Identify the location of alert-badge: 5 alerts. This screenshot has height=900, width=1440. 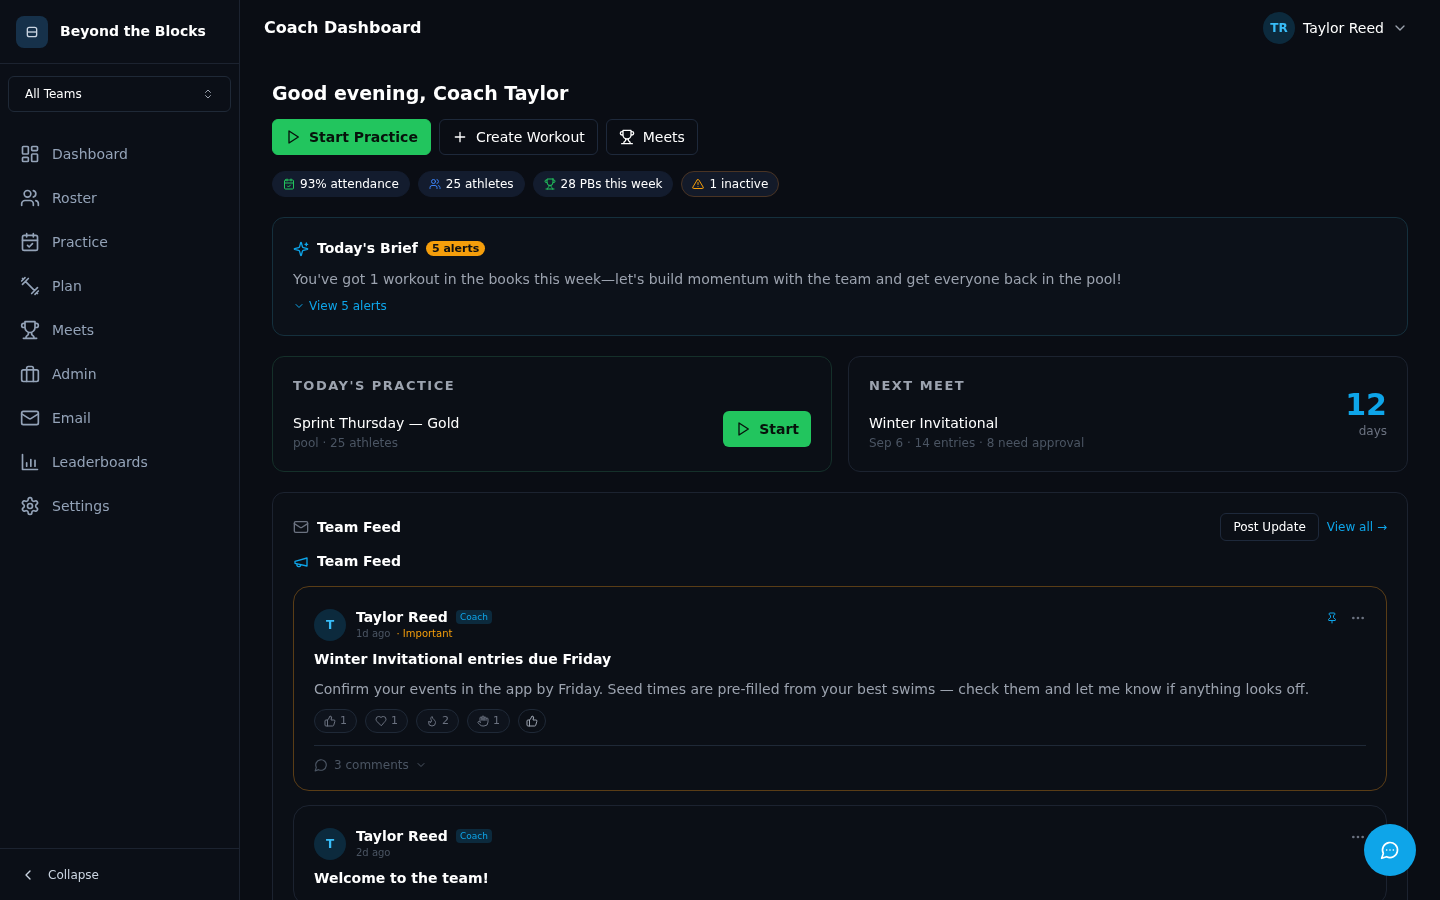
(455, 248).